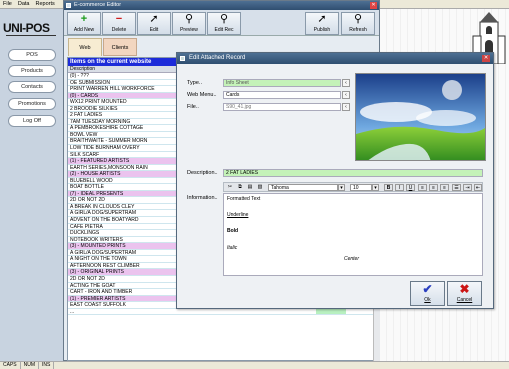  What do you see at coordinates (84, 19) in the screenshot?
I see `add-icon: +` at bounding box center [84, 19].